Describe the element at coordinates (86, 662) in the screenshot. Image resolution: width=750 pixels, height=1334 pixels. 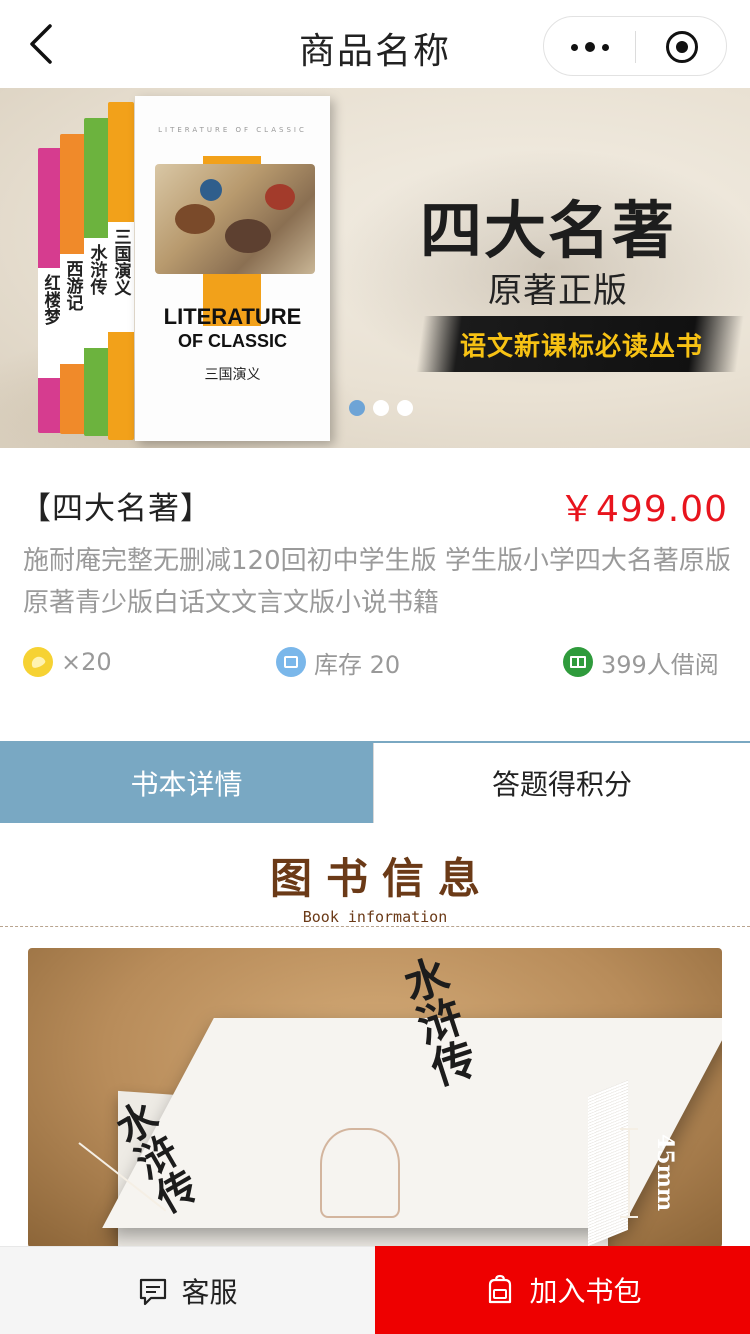
I see `coin-count: ×20` at that location.